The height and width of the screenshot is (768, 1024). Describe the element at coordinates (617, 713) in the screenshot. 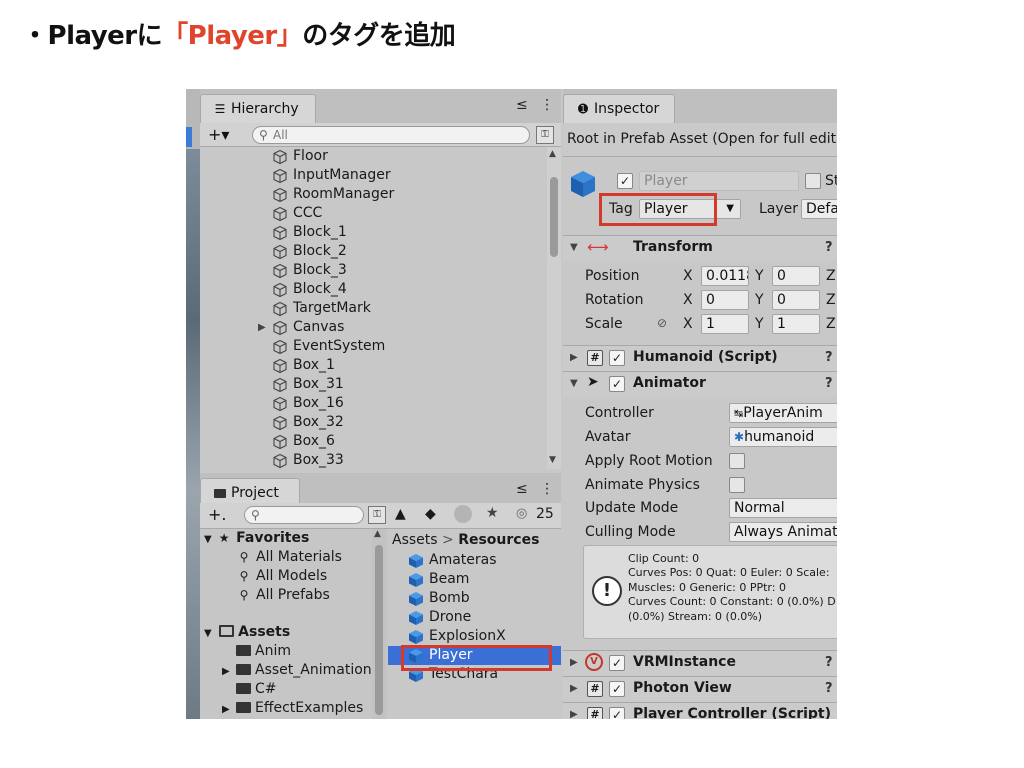

I see `player-controller-enabled-checkbox: ✓` at that location.